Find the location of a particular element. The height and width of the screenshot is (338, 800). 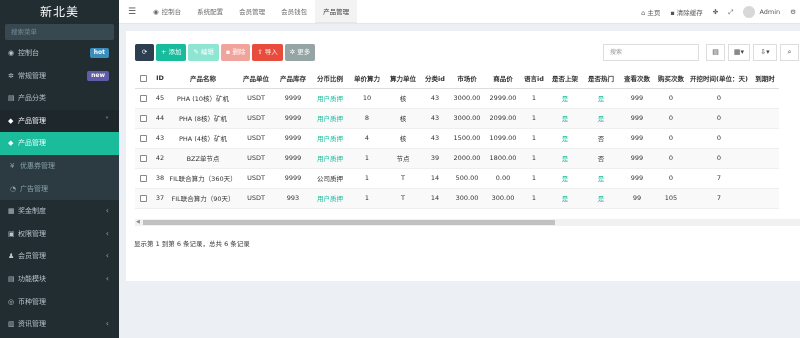

import-button: ⇧ 导入 is located at coordinates (267, 52).